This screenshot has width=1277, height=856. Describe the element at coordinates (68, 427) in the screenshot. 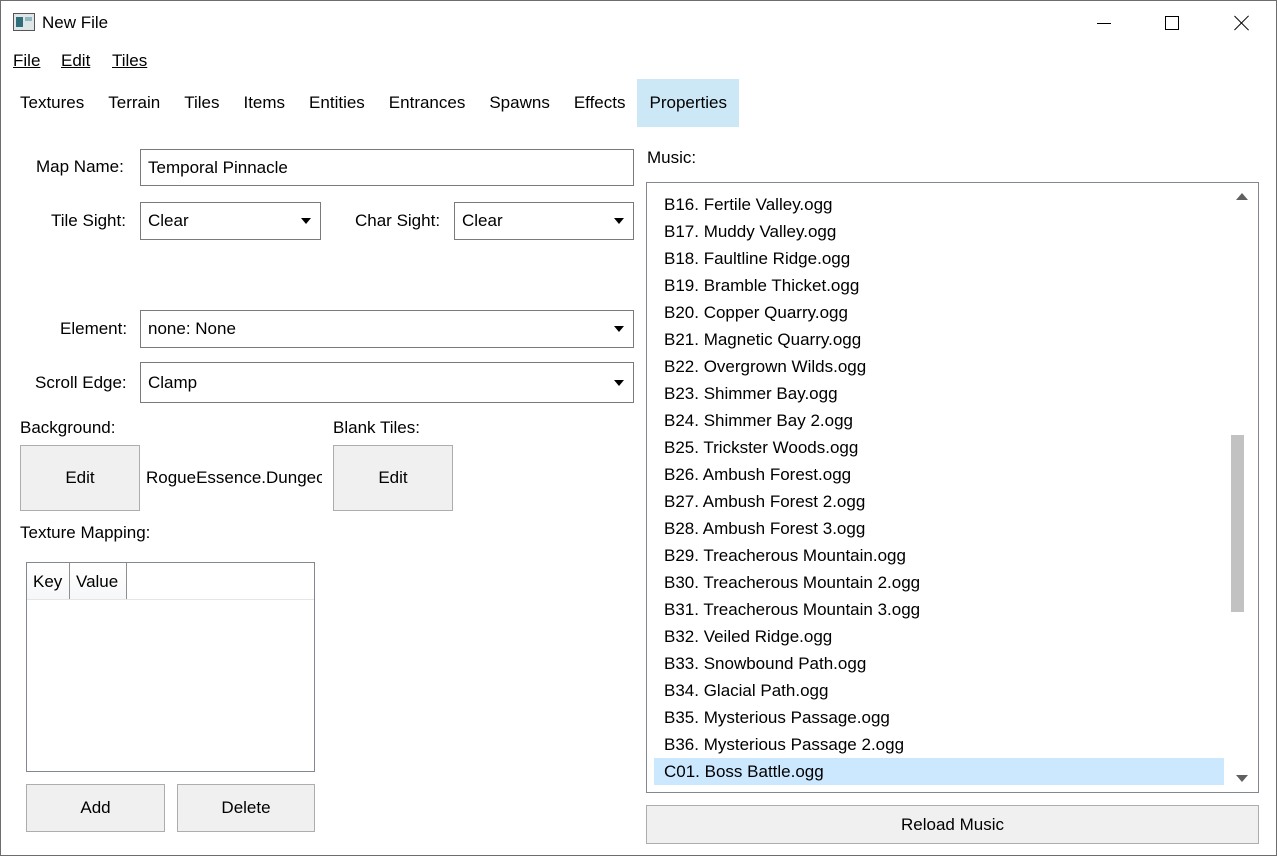

I see `background-label: Background:` at that location.